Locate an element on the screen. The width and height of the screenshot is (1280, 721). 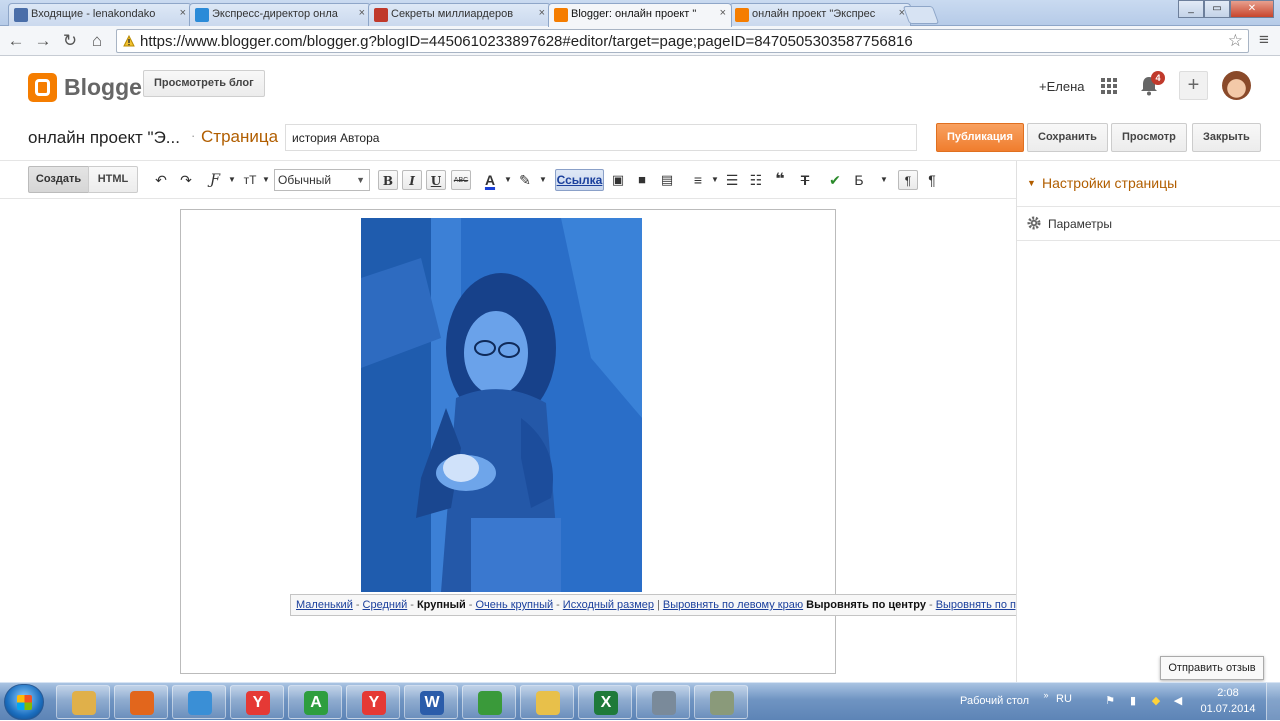
image-option-link: Исходный размер is located at coordinates (608, 605).